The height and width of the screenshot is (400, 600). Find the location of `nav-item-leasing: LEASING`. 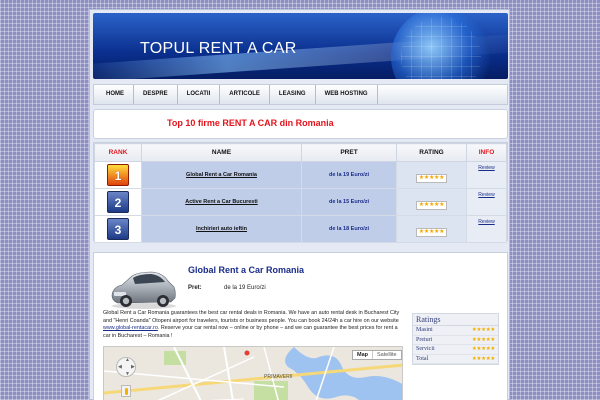

nav-item-leasing: LEASING is located at coordinates (293, 94).